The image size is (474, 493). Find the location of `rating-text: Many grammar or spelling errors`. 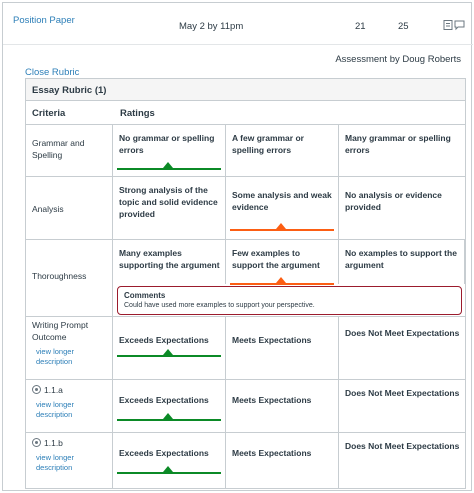

rating-text: Many grammar or spelling errors is located at coordinates (398, 144).